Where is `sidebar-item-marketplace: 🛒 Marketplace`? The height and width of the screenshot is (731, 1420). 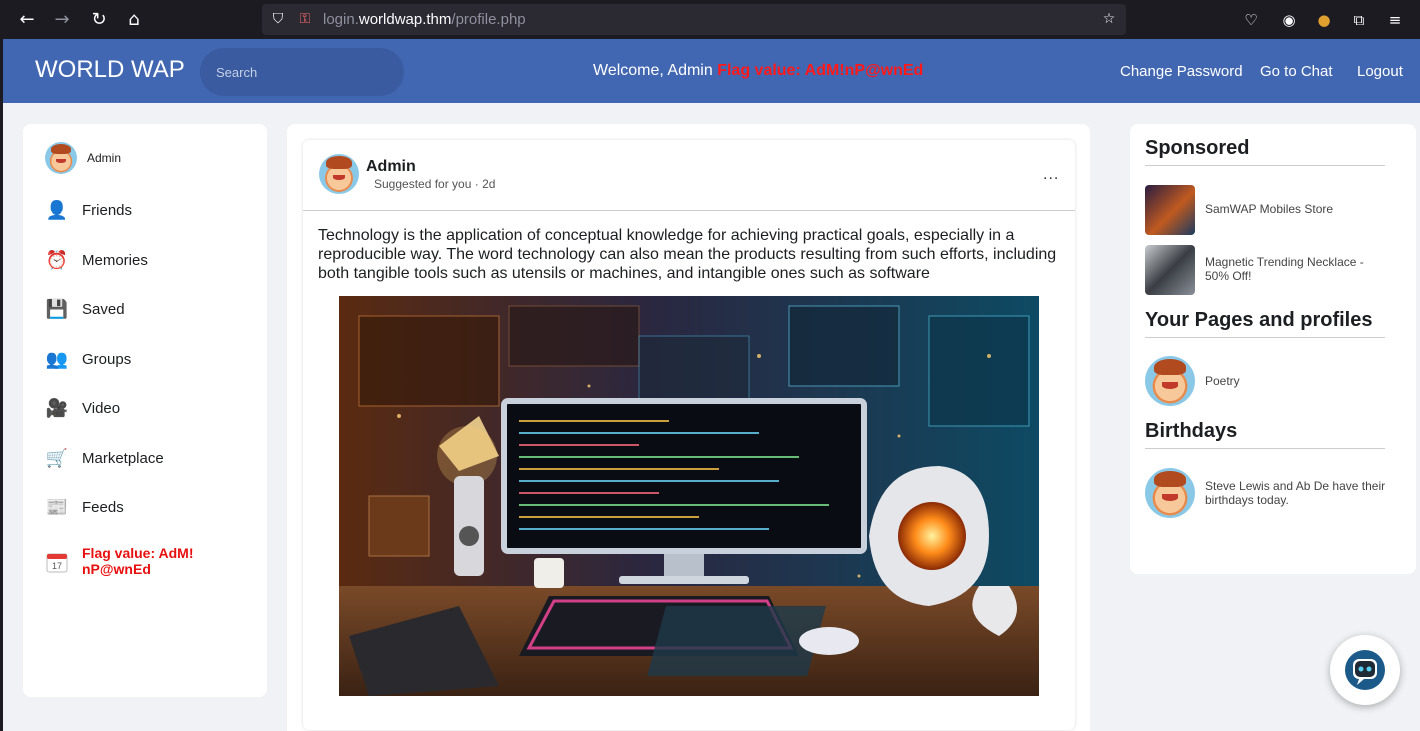 sidebar-item-marketplace: 🛒 Marketplace is located at coordinates (104, 458).